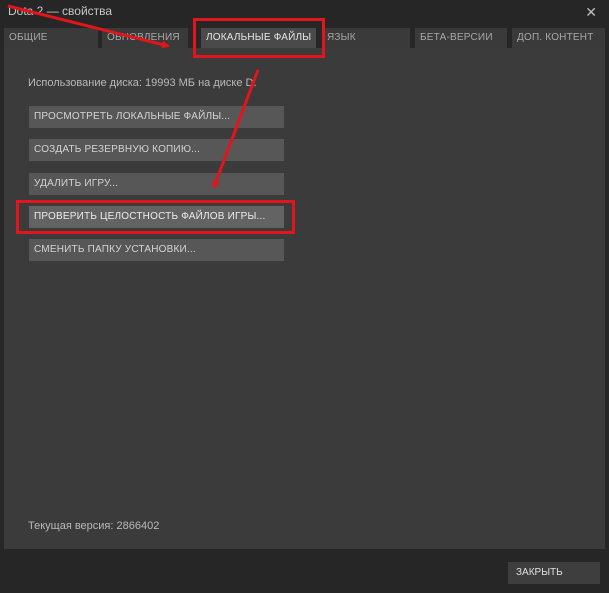 Image resolution: width=609 pixels, height=593 pixels. I want to click on annotation-box-button, so click(155, 217).